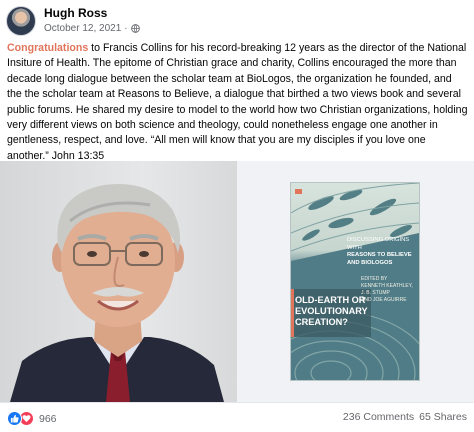 The image size is (474, 432). I want to click on comments-count: 236 Comments, so click(378, 417).